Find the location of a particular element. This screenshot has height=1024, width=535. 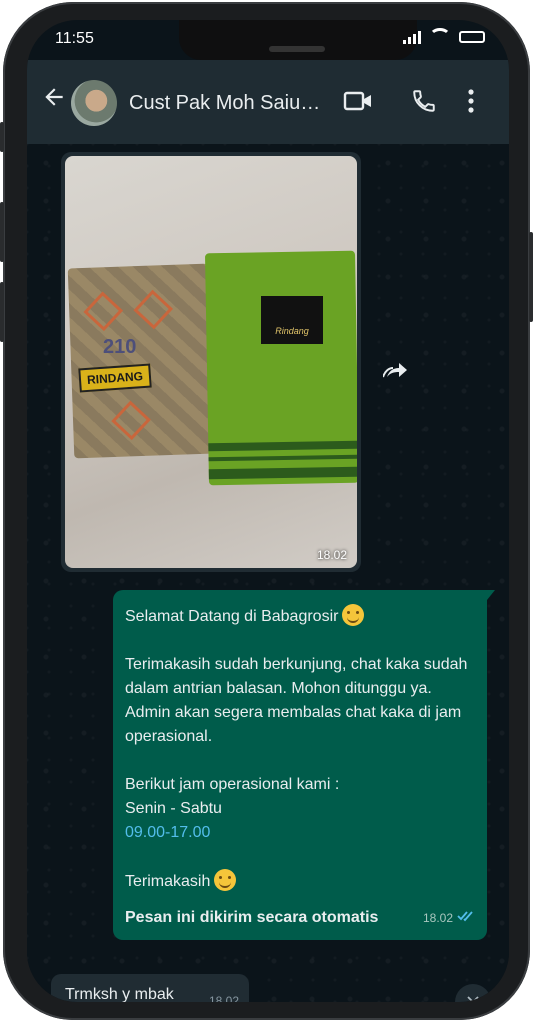

sarong-brown is located at coordinates (141, 361).